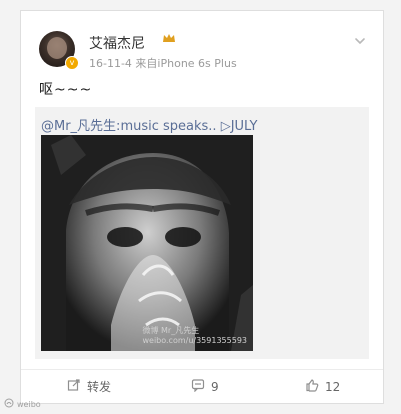 The image size is (401, 414). I want to click on comments-count: 9, so click(215, 386).